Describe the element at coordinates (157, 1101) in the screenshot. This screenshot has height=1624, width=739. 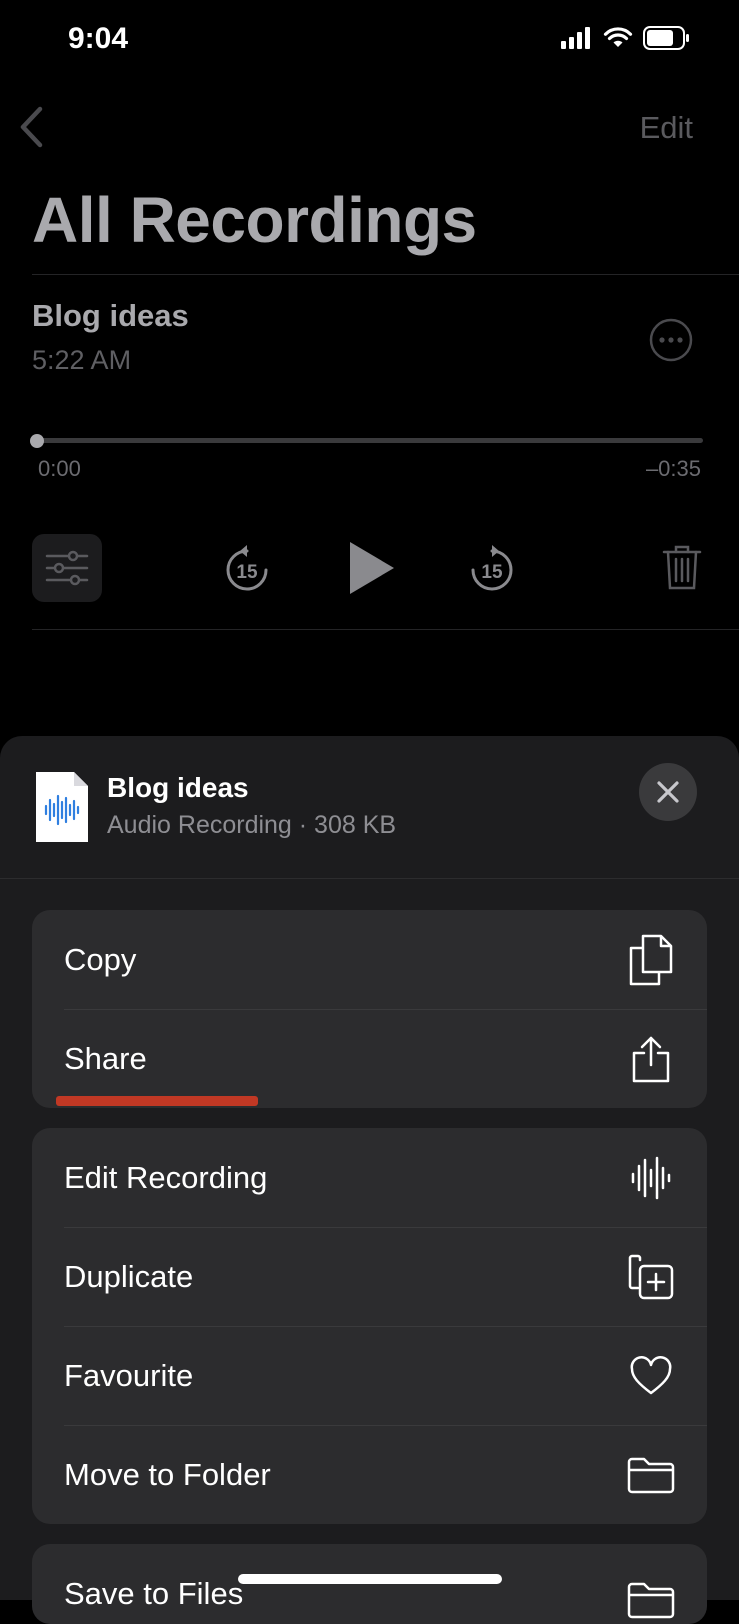
I see `highlight-underline` at that location.